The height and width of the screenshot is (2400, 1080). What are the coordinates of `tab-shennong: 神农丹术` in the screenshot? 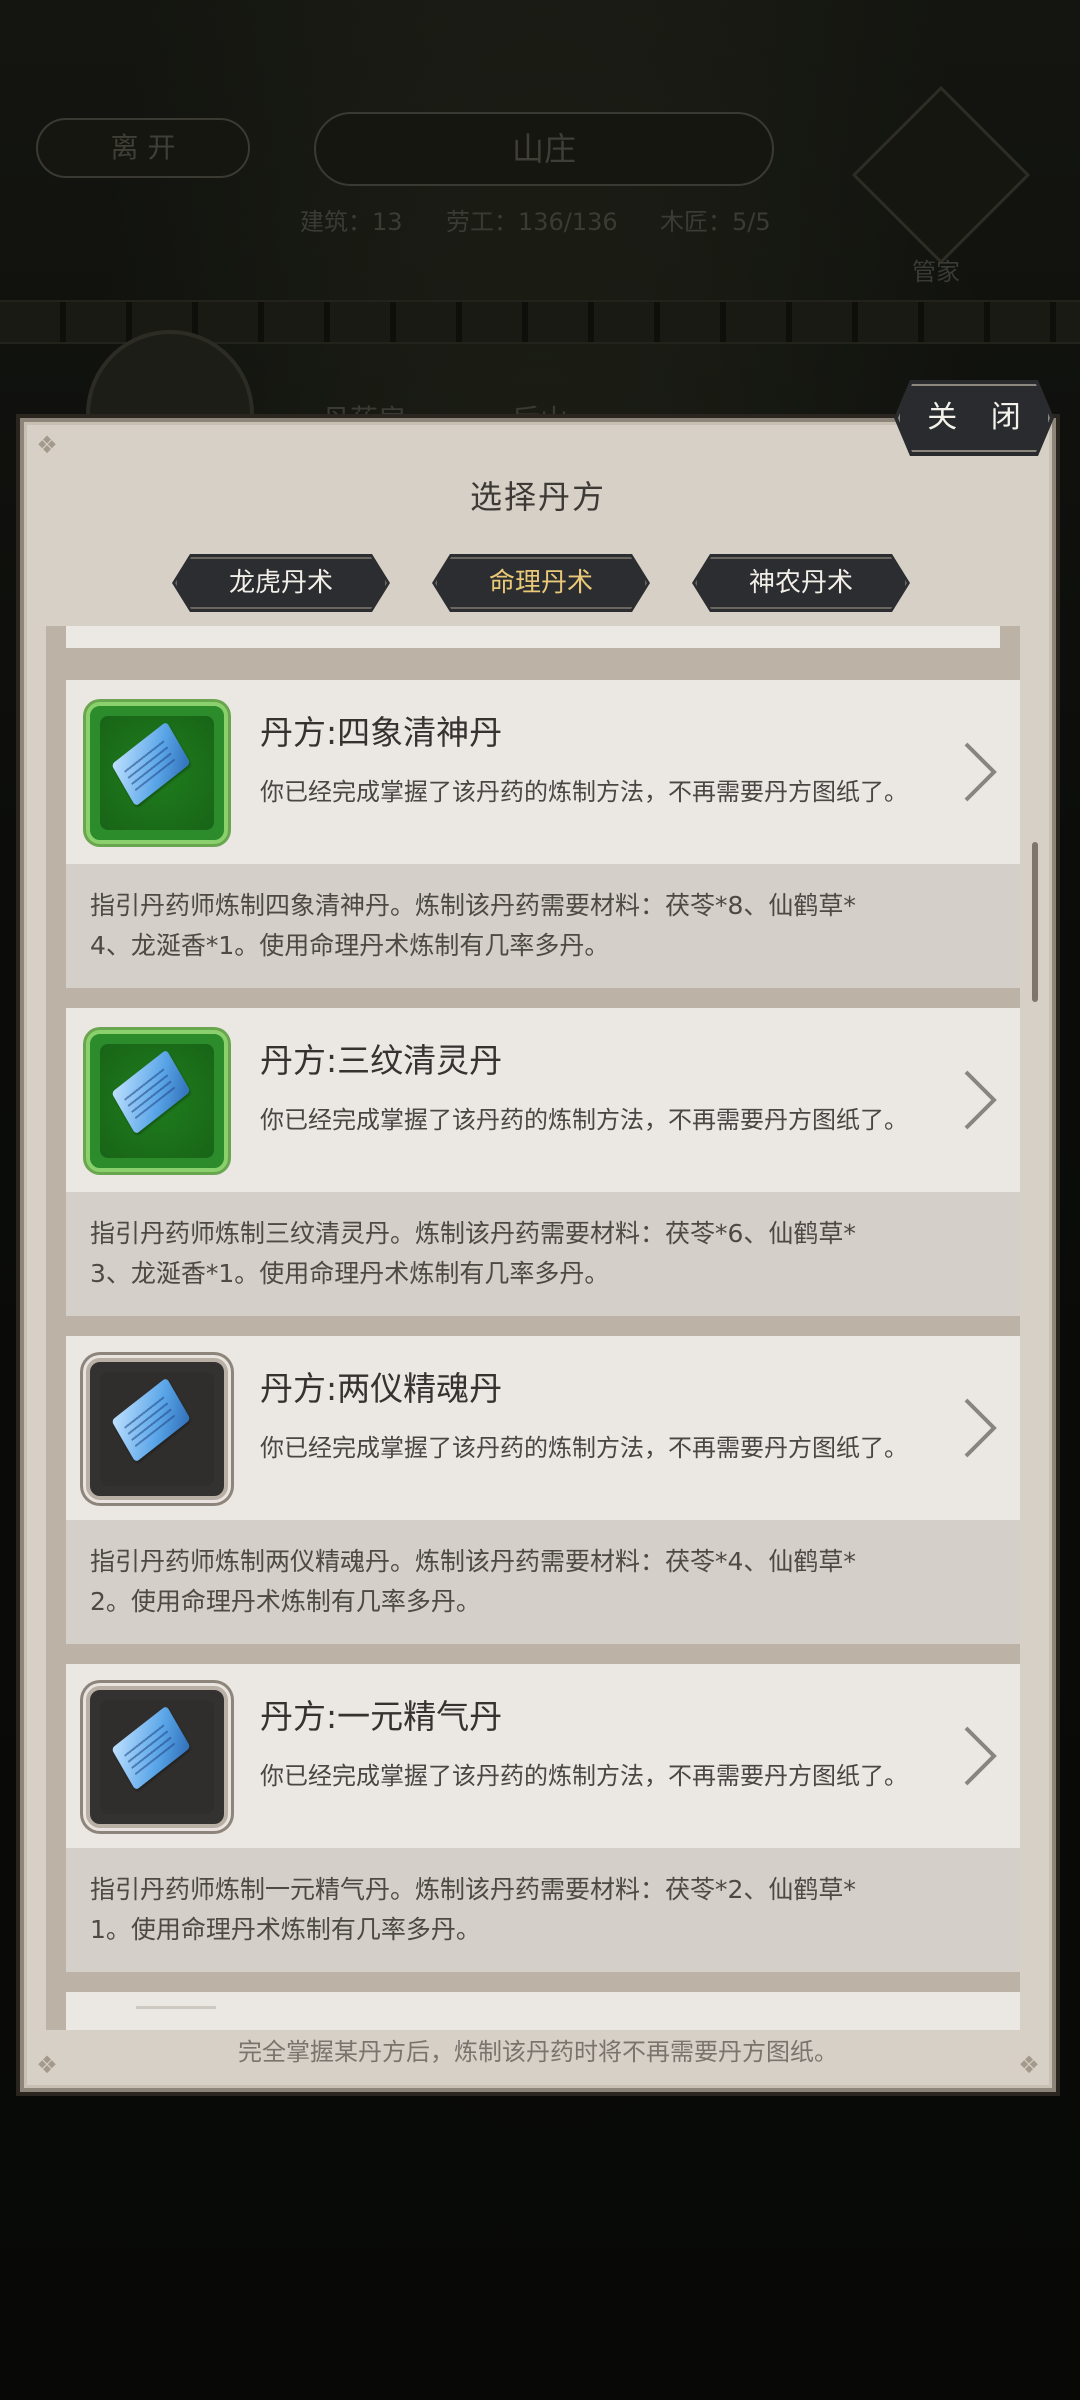 It's located at (801, 583).